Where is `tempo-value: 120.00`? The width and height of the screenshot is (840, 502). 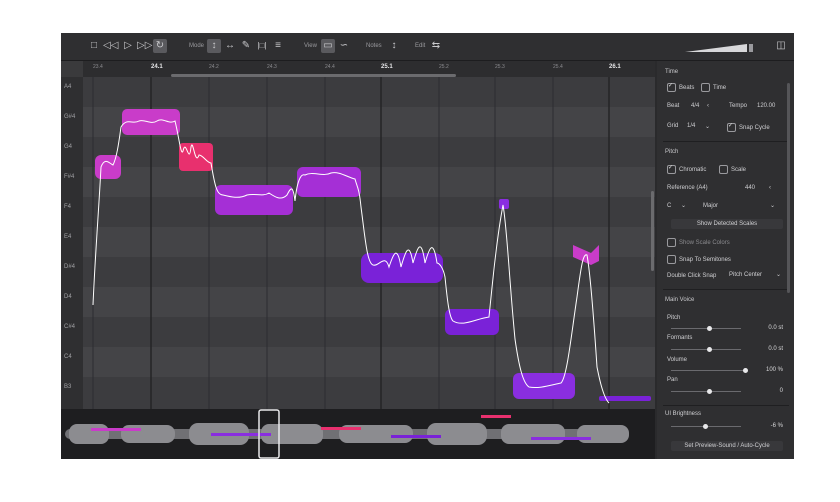
tempo-value: 120.00 is located at coordinates (766, 106).